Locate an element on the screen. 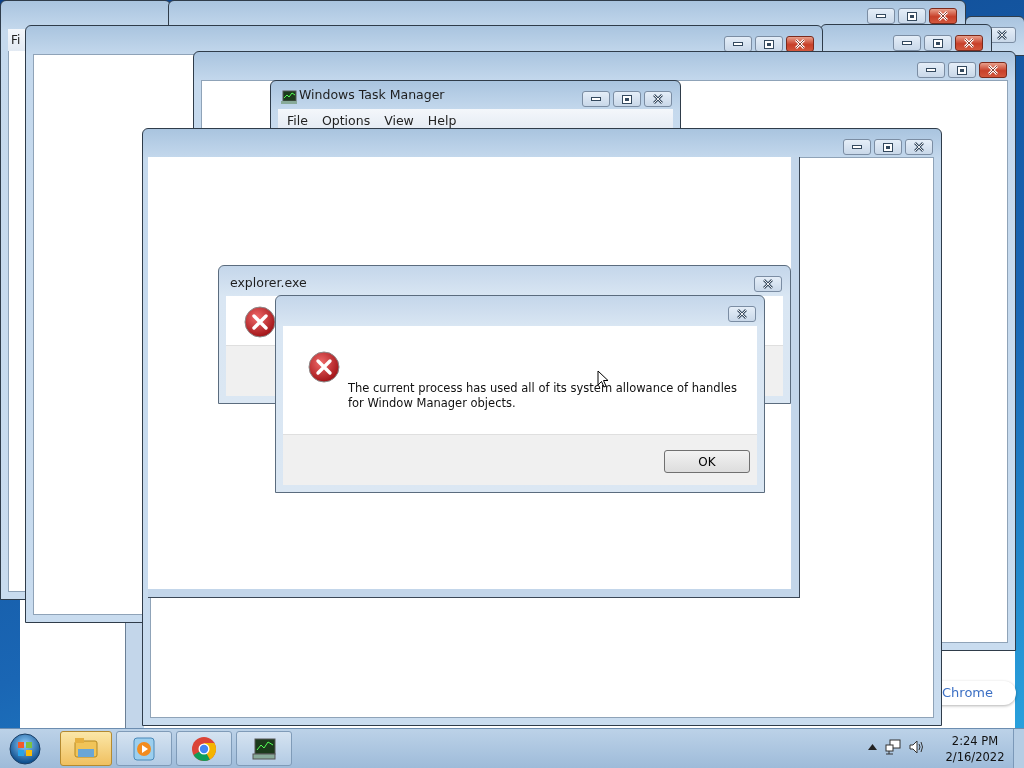 This screenshot has height=768, width=1024. task-manager-icon is located at coordinates (289, 97).